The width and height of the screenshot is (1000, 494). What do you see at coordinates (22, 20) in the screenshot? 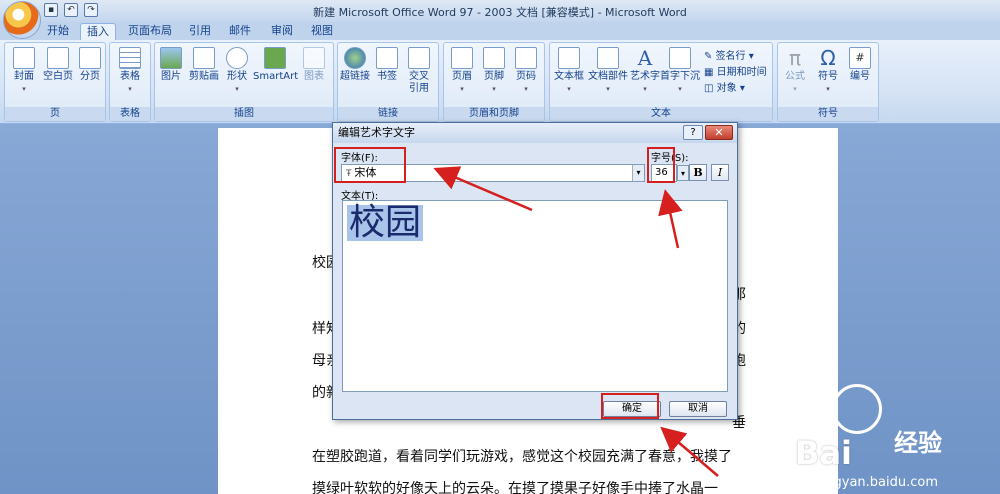
I see `office-button` at bounding box center [22, 20].